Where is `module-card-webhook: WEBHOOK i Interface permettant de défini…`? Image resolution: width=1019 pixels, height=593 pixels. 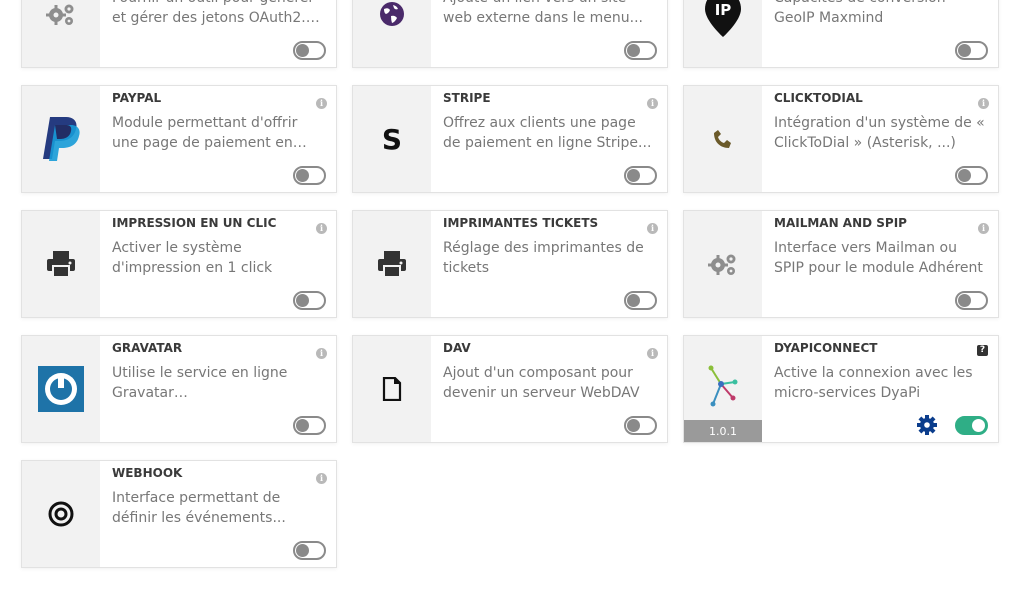 module-card-webhook: WEBHOOK i Interface permettant de défini… is located at coordinates (179, 514).